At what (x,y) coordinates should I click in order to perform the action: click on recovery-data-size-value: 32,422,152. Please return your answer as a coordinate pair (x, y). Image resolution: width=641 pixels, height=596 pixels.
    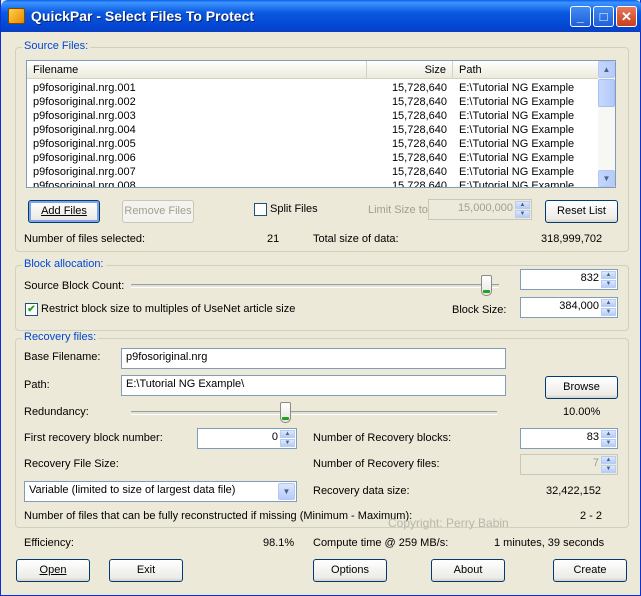
    Looking at the image, I should click on (574, 491).